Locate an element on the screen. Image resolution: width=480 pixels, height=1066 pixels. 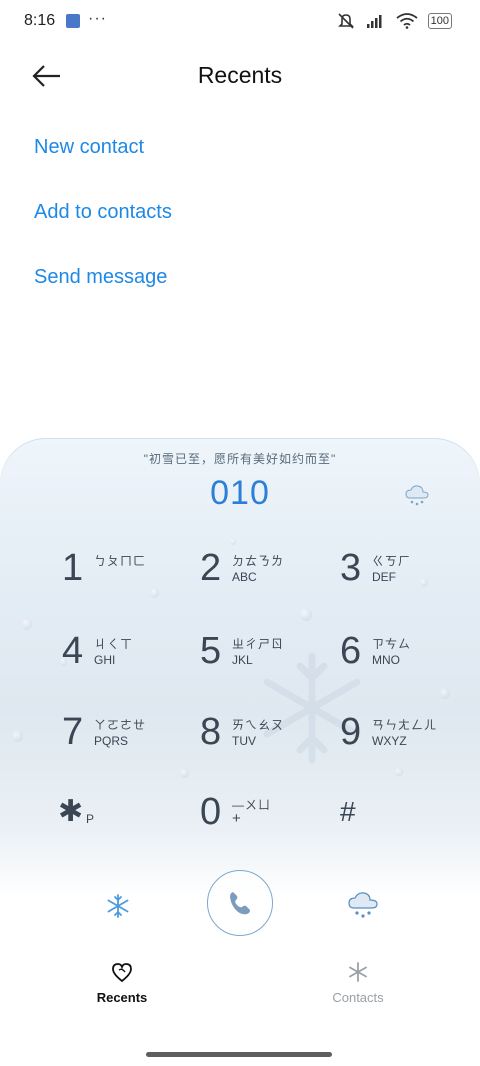
key-letters: GHI is located at coordinates (105, 660).